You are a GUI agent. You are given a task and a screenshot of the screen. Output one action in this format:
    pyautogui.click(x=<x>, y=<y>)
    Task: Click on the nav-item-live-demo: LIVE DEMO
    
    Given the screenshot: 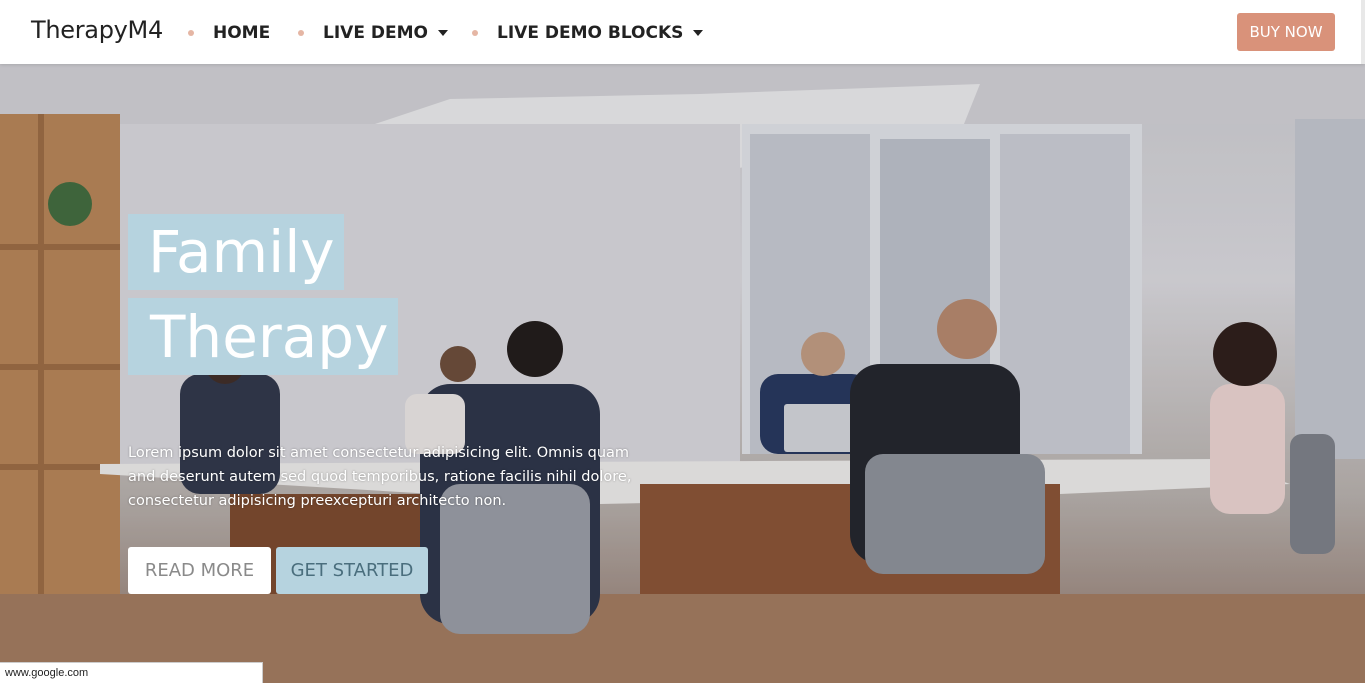 What is the action you would take?
    pyautogui.click(x=373, y=33)
    